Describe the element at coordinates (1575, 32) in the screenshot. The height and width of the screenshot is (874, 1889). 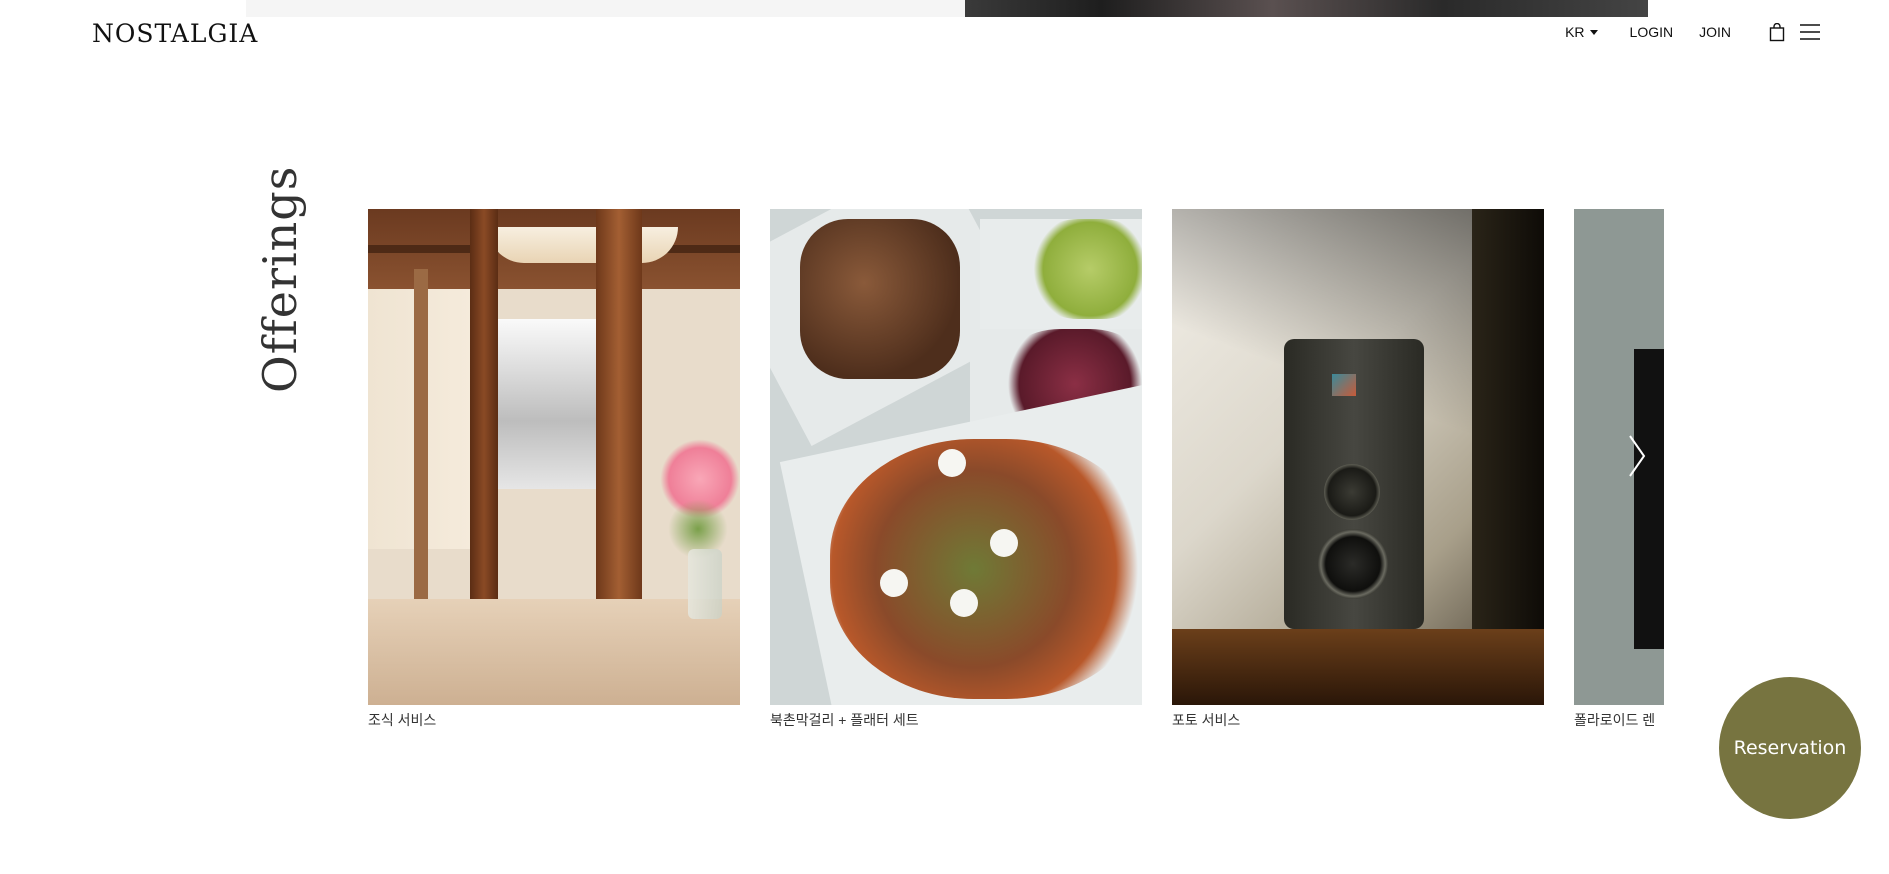
I see `language-label: KR` at that location.